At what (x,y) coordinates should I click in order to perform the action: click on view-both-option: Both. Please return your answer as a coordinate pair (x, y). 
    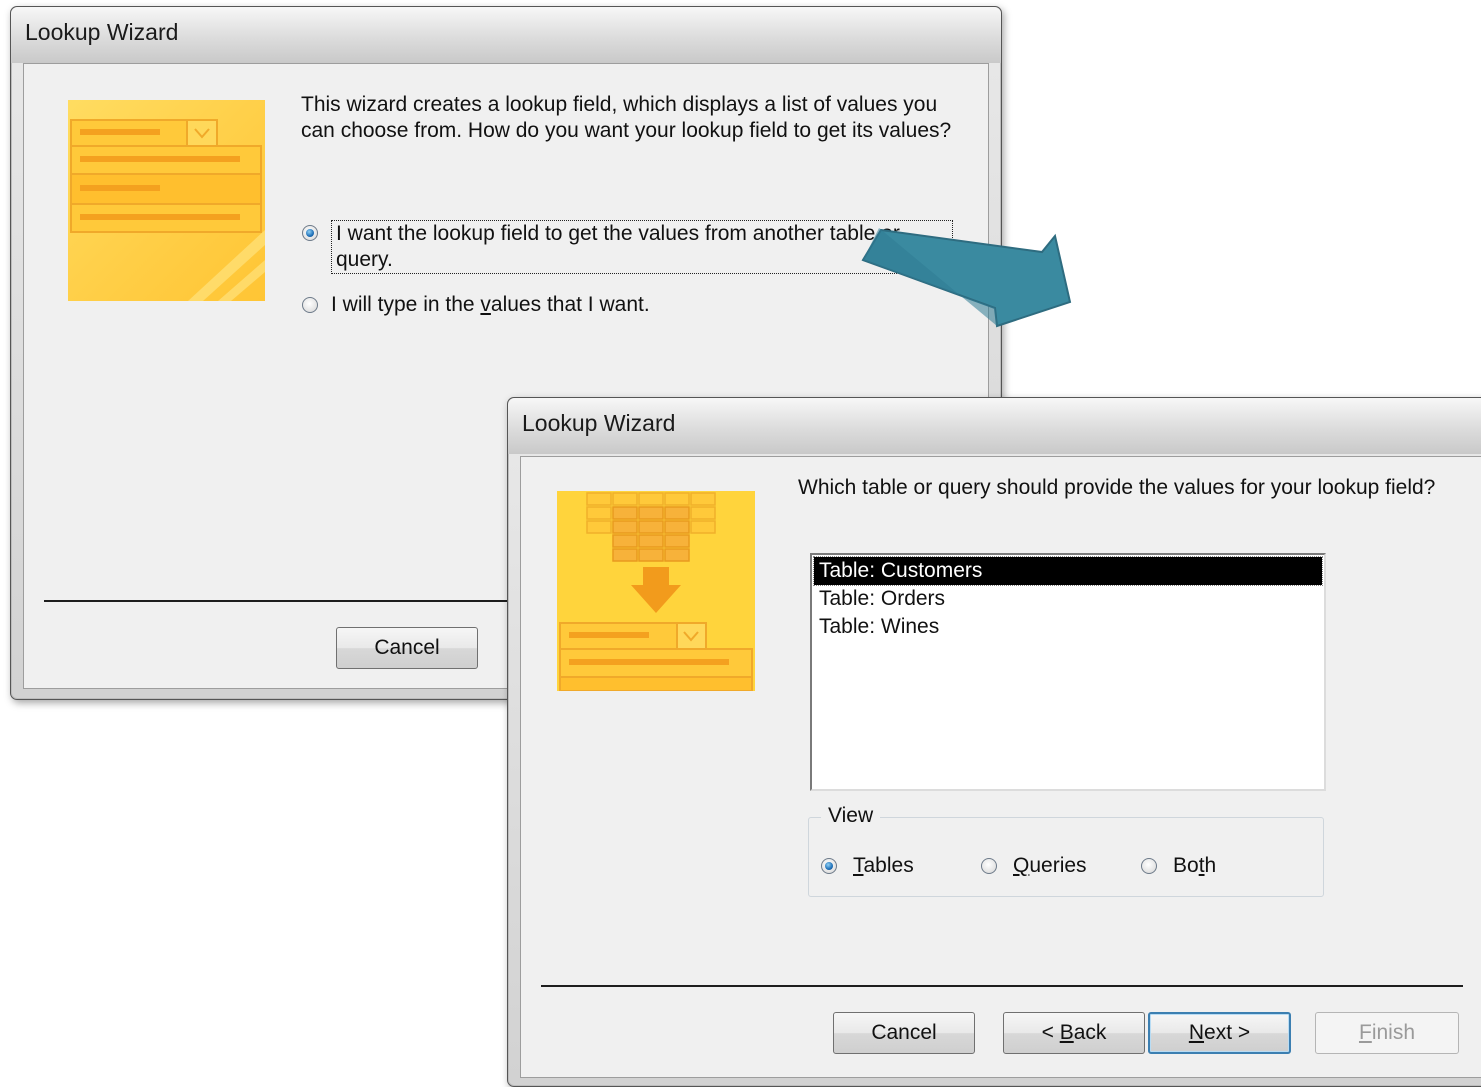
    Looking at the image, I should click on (1178, 866).